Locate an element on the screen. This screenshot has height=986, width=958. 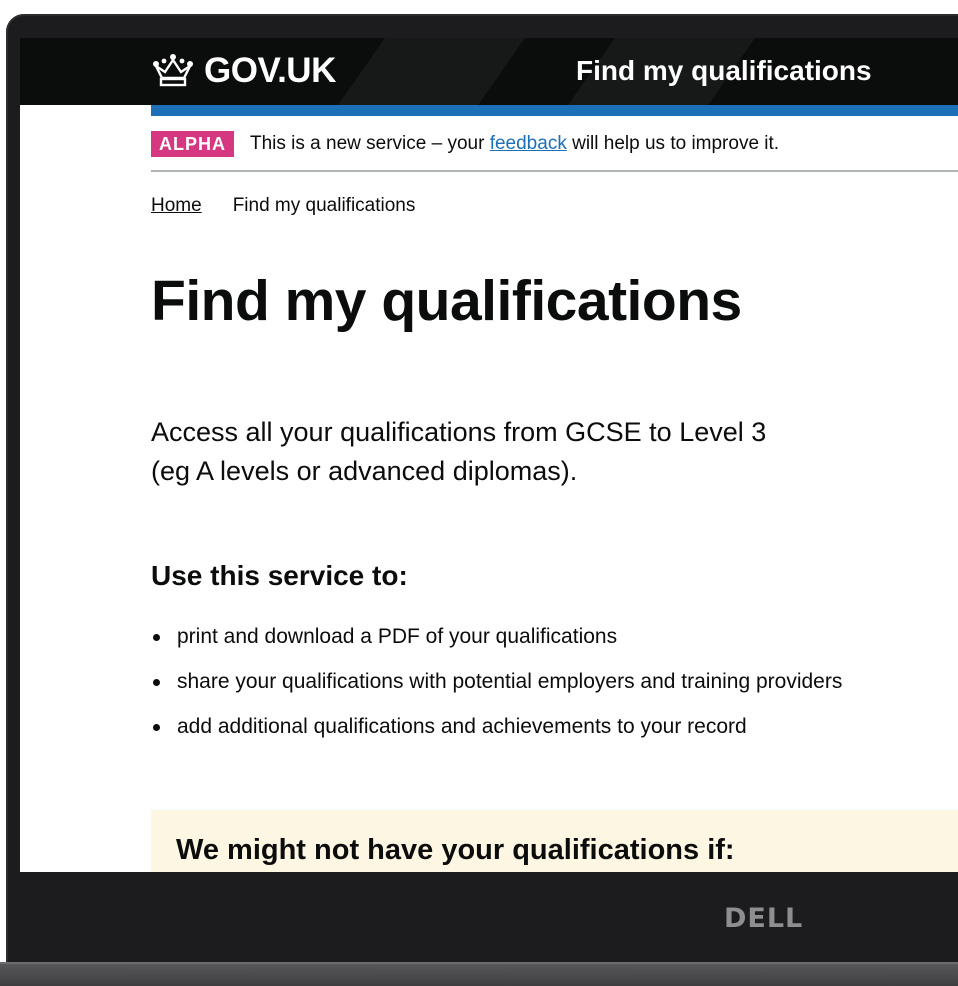
breadcrumb-home-link: Home is located at coordinates (176, 205).